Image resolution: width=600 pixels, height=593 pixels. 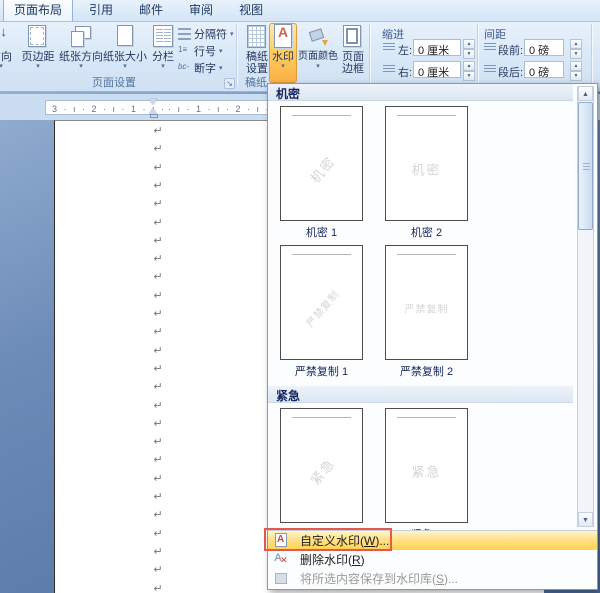 What do you see at coordinates (544, 48) in the screenshot?
I see `spacing-before-input: 0 磅` at bounding box center [544, 48].